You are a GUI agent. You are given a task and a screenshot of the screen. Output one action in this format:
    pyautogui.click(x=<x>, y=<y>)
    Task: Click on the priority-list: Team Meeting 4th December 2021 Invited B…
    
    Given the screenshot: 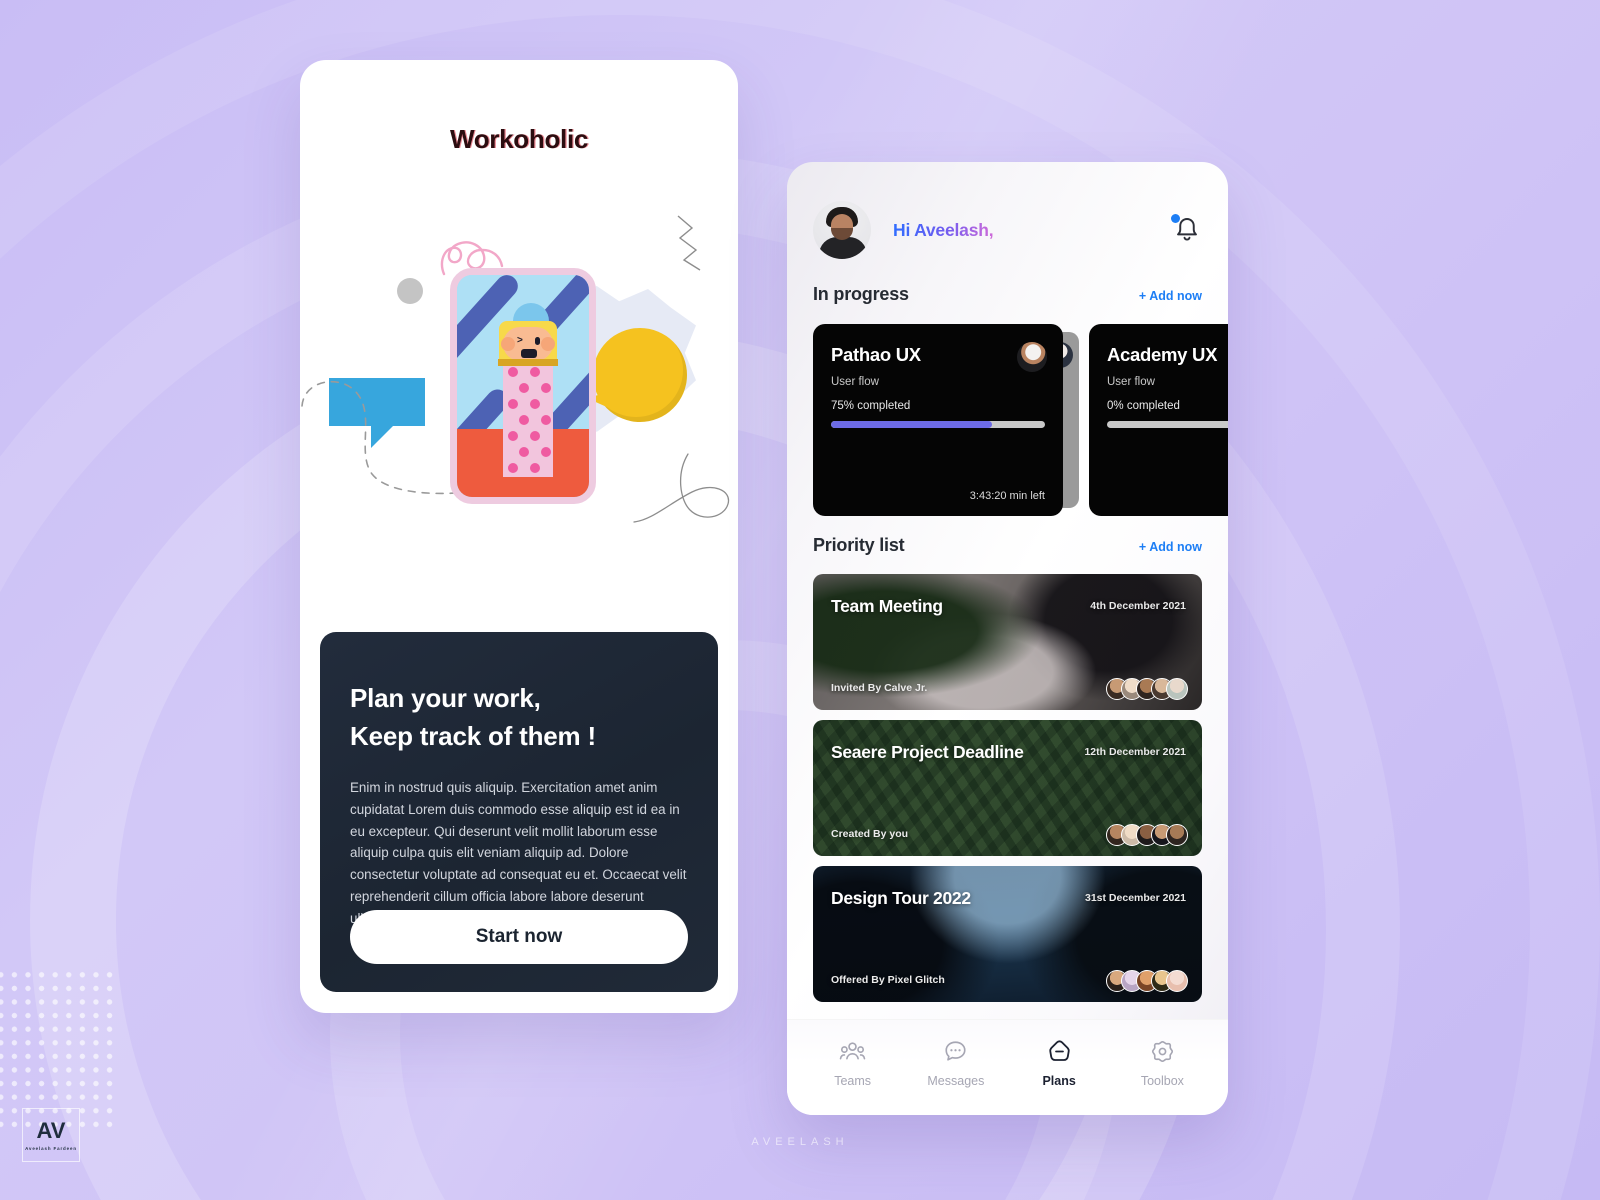 What is the action you would take?
    pyautogui.click(x=1007, y=793)
    